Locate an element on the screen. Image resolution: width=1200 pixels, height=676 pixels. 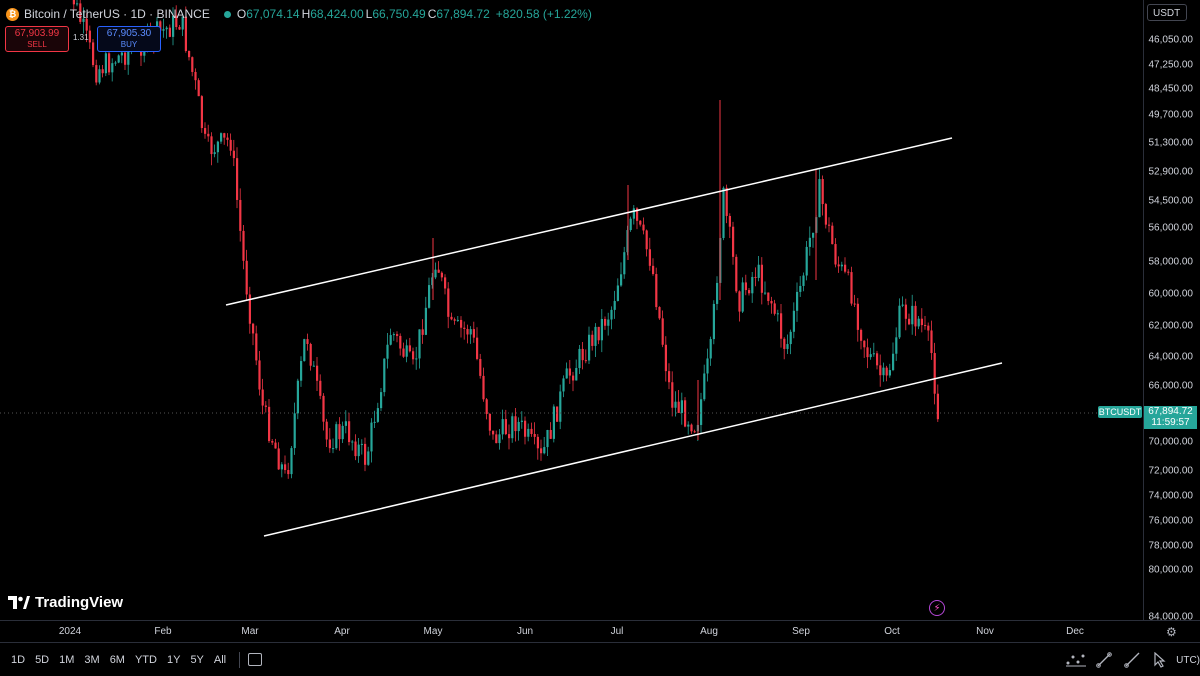
currency-button: USDT is located at coordinates (1167, 12).